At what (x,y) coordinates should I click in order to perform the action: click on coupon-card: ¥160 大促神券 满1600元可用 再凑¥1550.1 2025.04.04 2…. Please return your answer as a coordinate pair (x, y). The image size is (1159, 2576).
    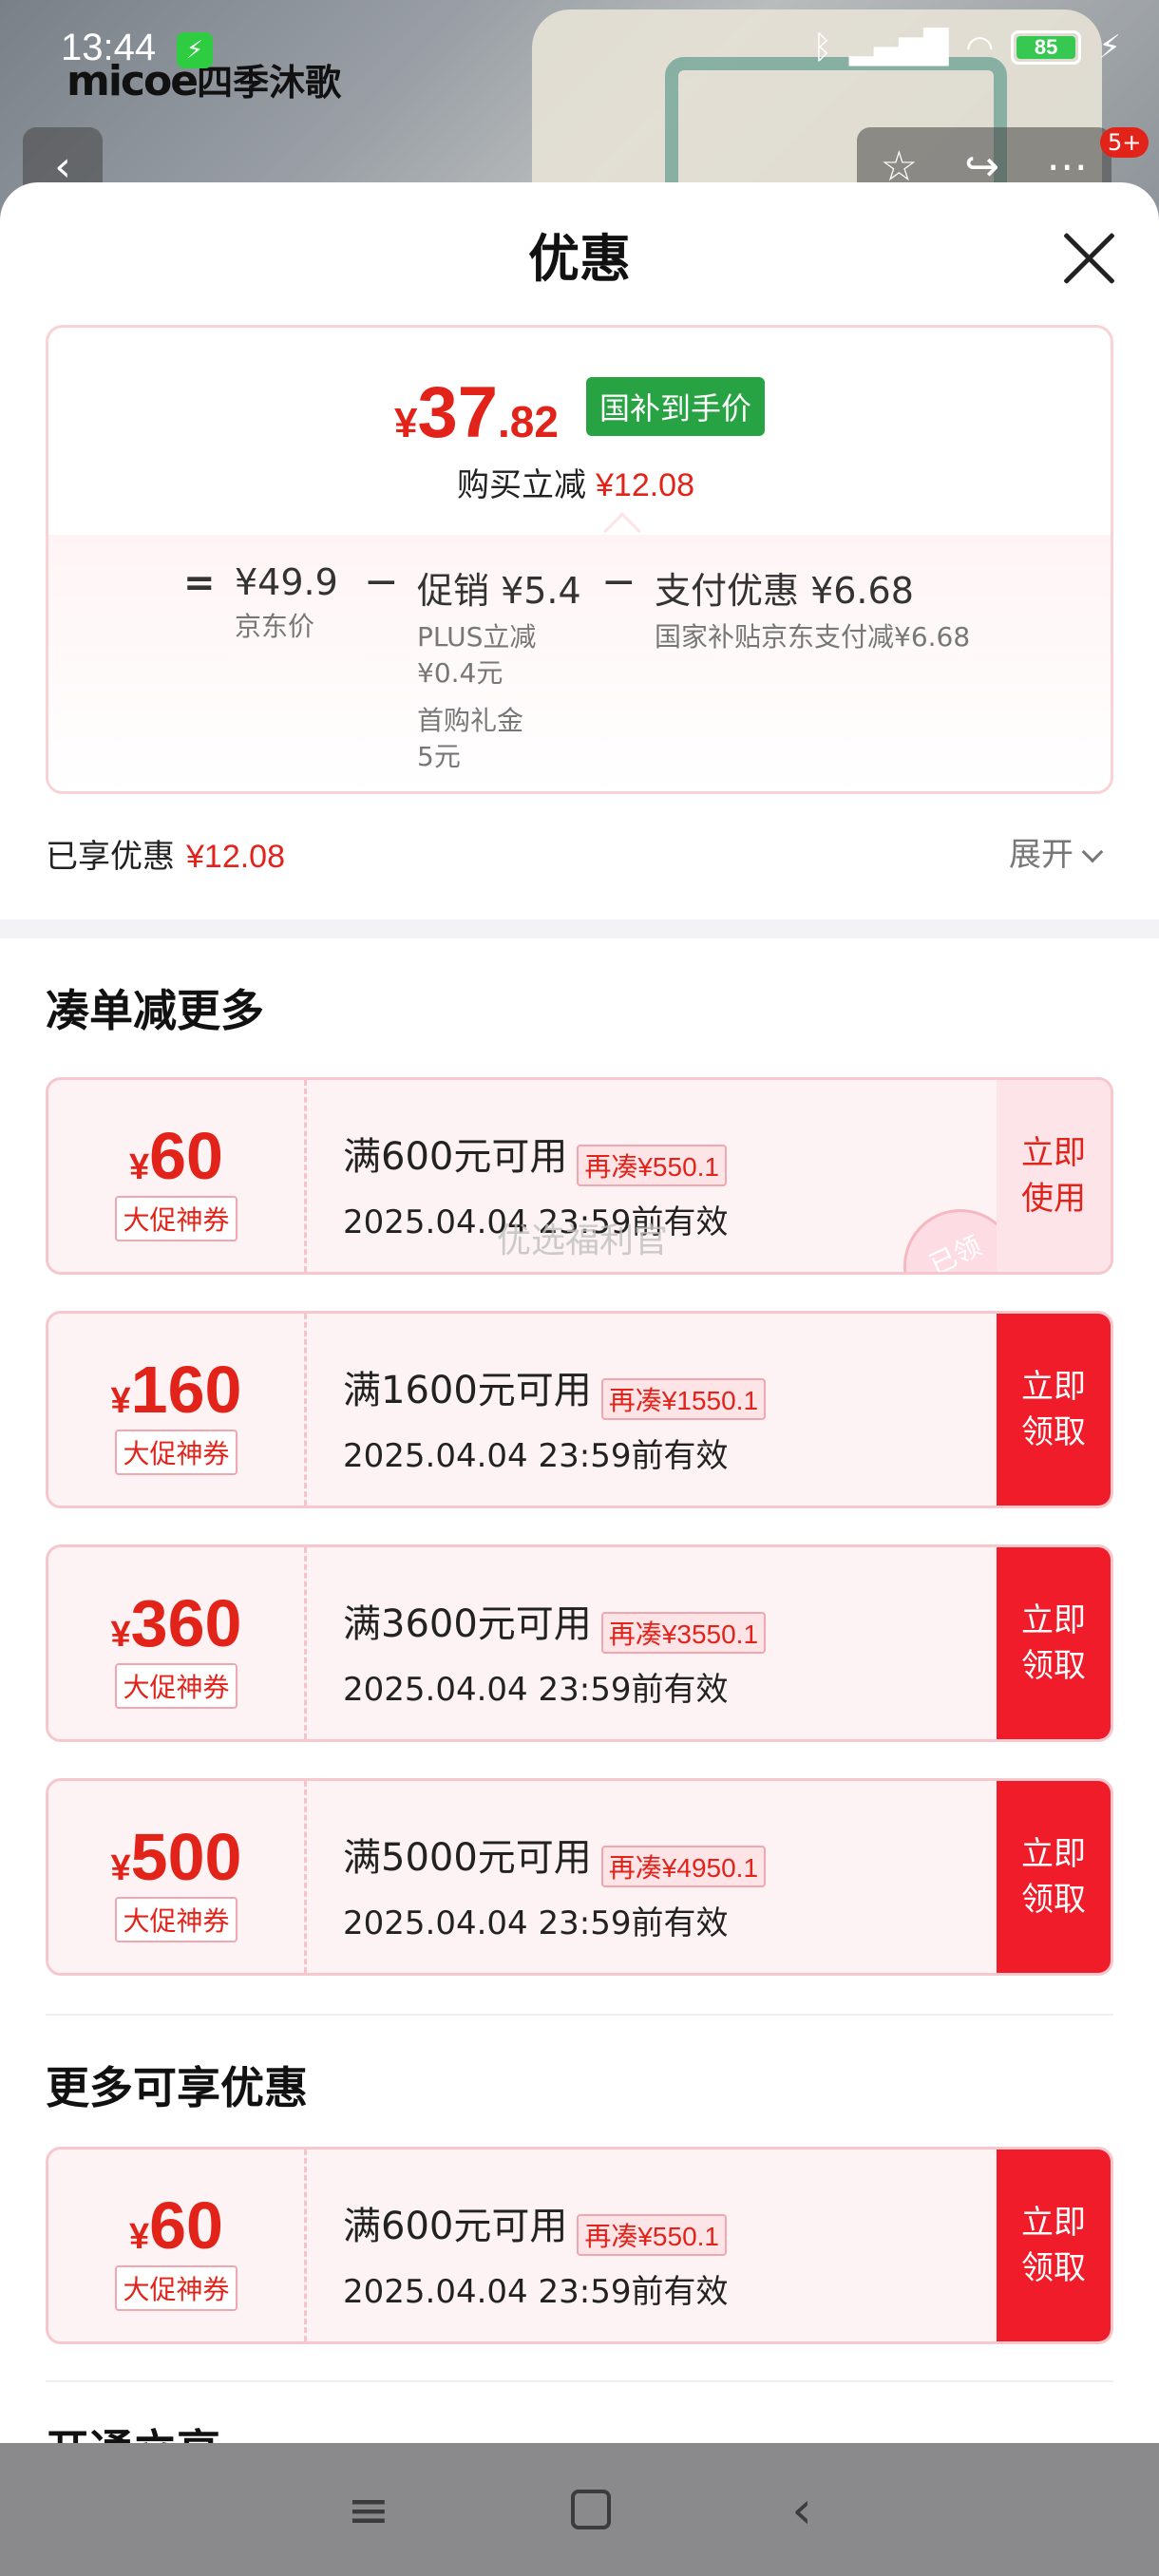
    Looking at the image, I should click on (579, 1409).